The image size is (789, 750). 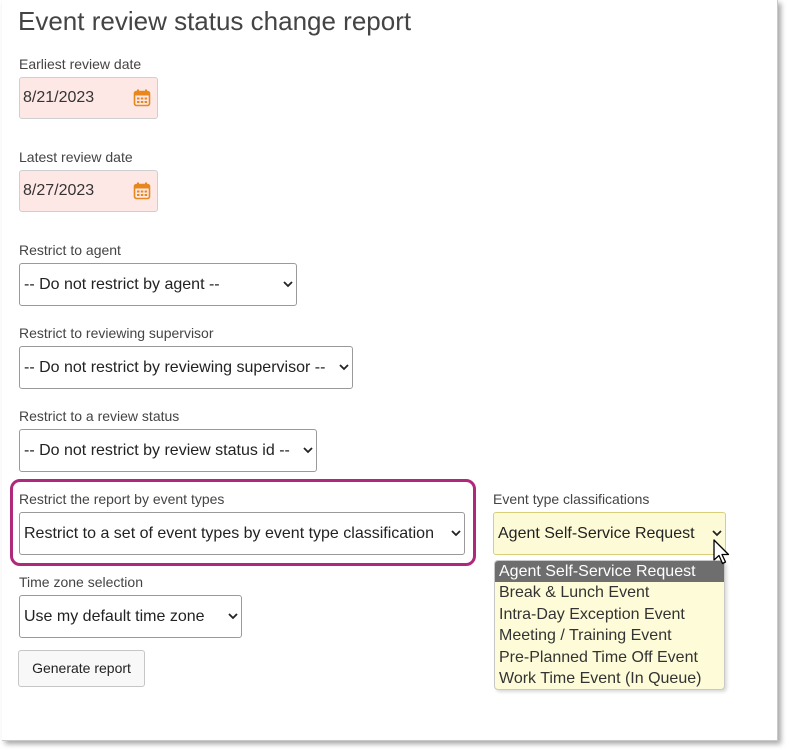 What do you see at coordinates (114, 616) in the screenshot?
I see `timezone-select-value: Use my default time zone` at bounding box center [114, 616].